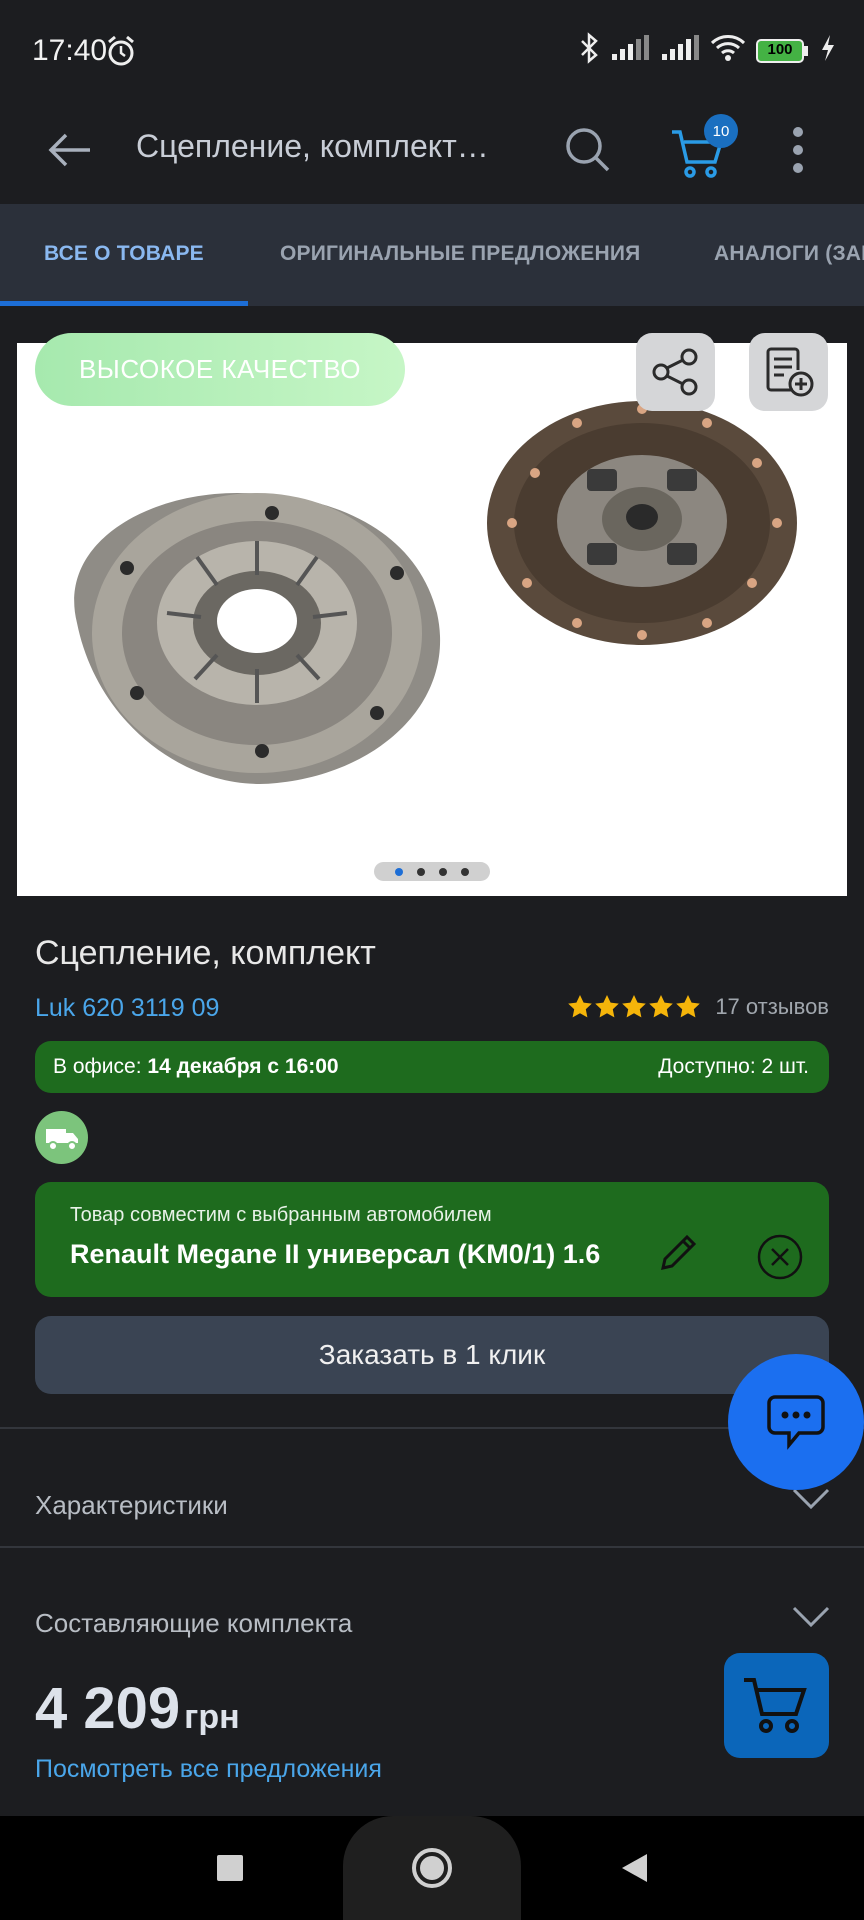  Describe the element at coordinates (432, 871) in the screenshot. I see `gallery-pagination` at that location.